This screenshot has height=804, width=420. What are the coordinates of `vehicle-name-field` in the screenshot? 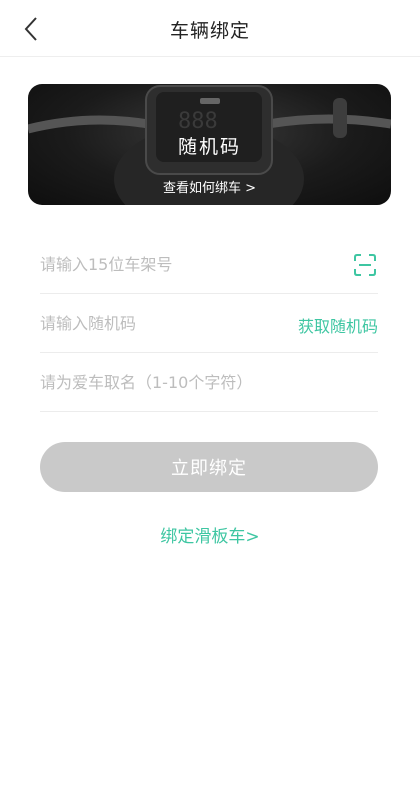 It's located at (209, 382).